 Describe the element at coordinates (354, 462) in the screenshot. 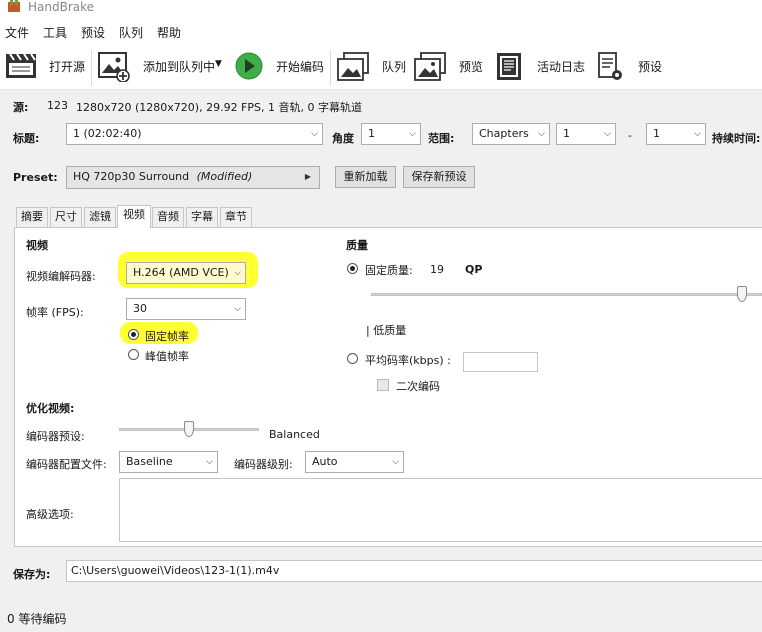

I see `encoder-level-select: Auto ⌵` at that location.